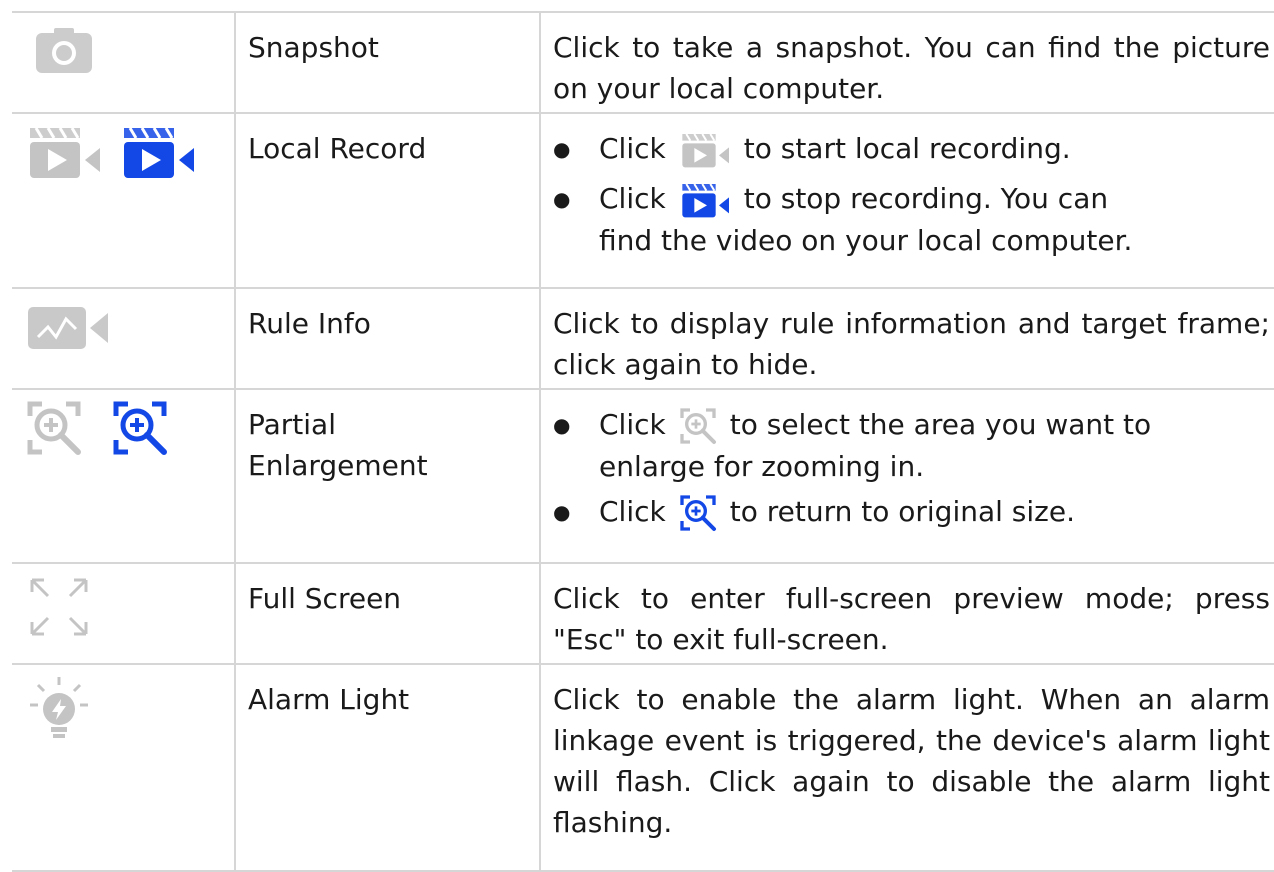 This screenshot has width=1274, height=872. I want to click on bullet-text: enlarge for zooming in., so click(762, 466).